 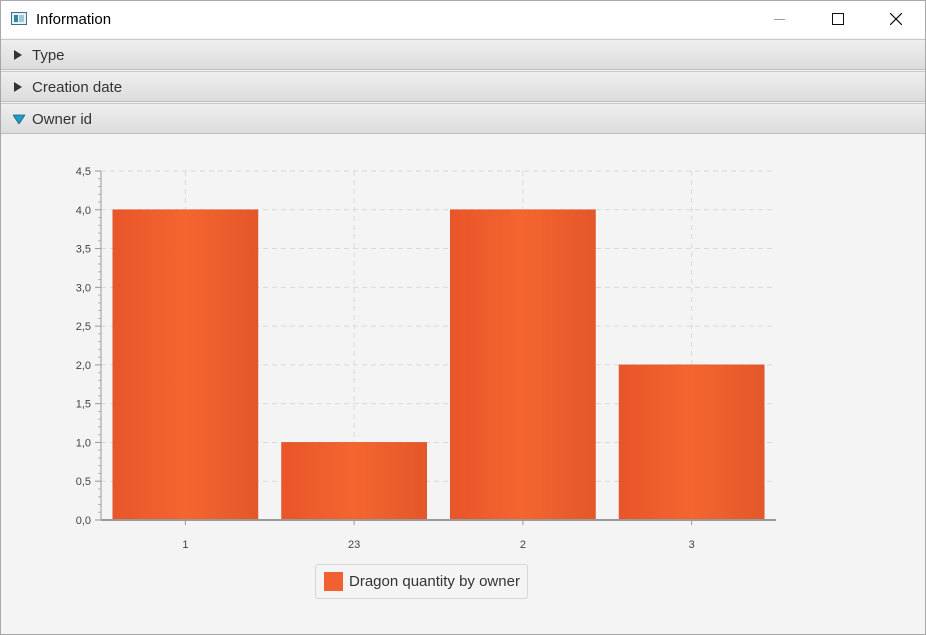 I want to click on pane-owner-id: Owner id, so click(x=463, y=118).